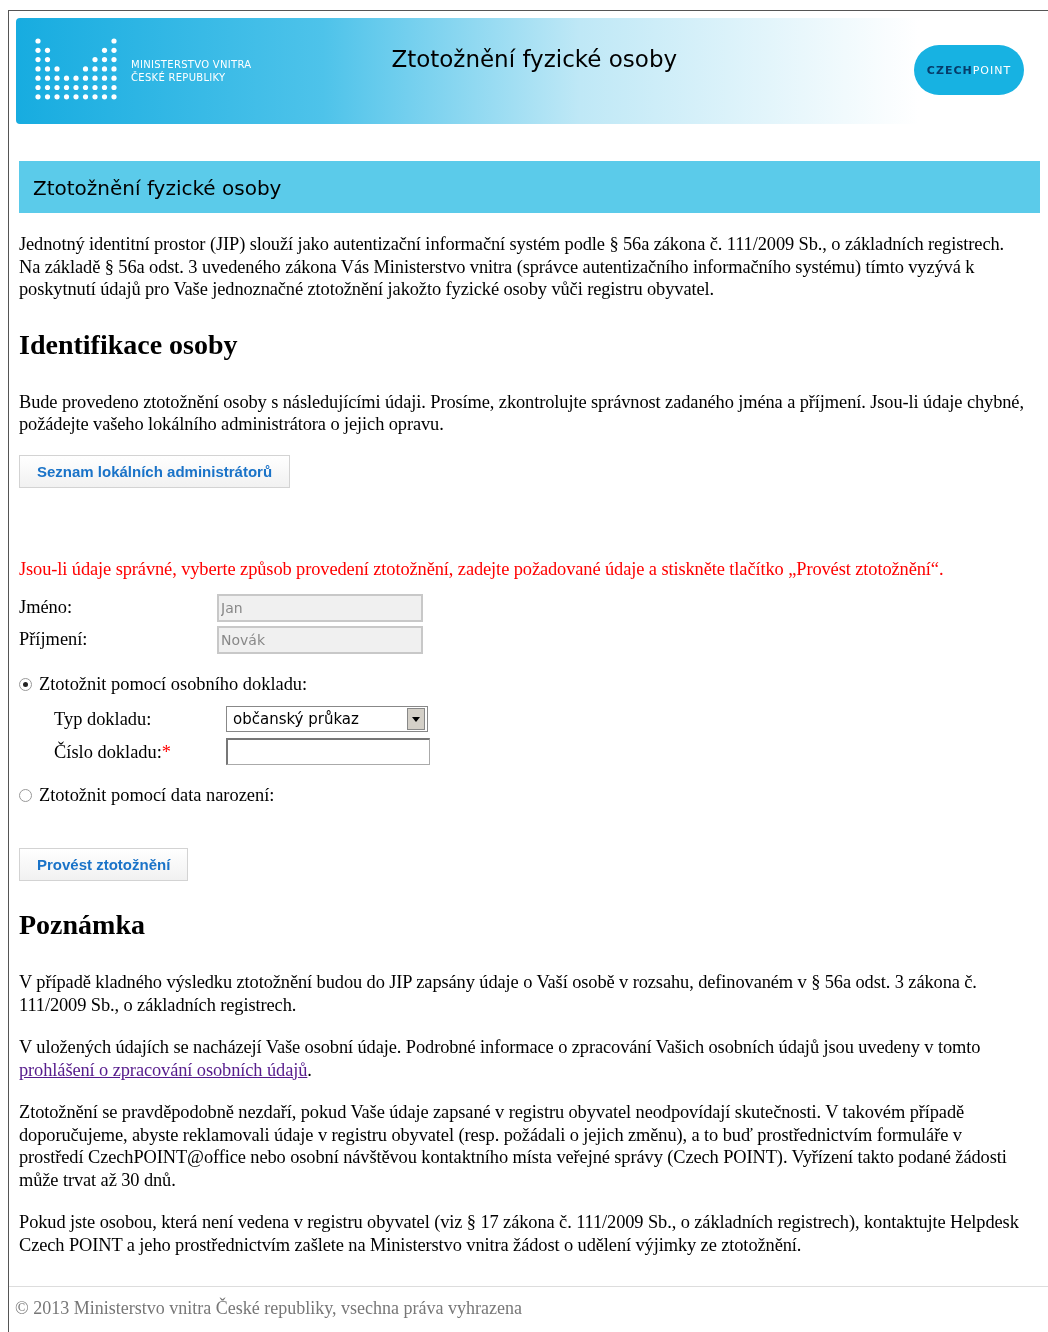 This screenshot has height=1332, width=1048. I want to click on section-heading: Identifikace osoby, so click(129, 344).